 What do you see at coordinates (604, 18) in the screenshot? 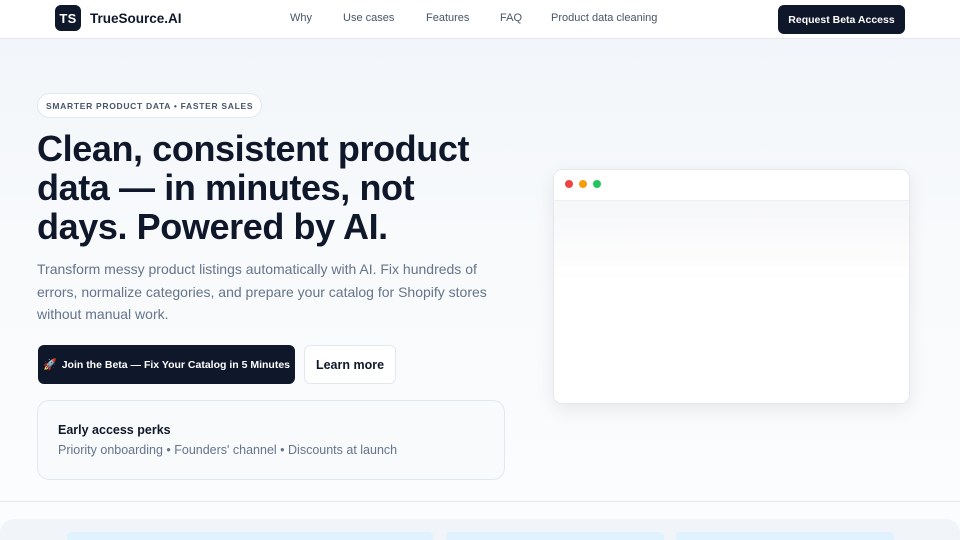
I see `nav-link-product-data-cleaning: Product data cleaning` at bounding box center [604, 18].